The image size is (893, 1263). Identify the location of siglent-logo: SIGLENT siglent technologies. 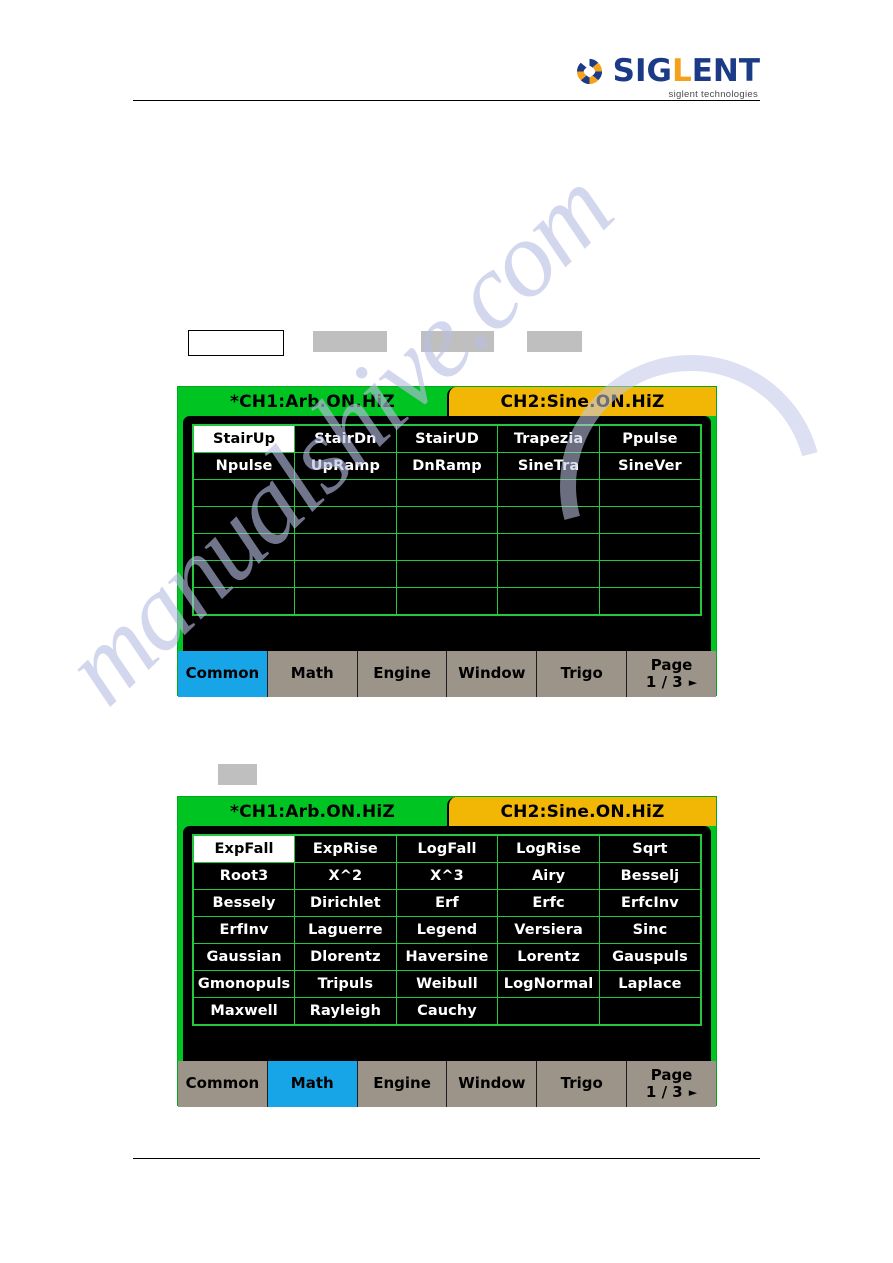
(667, 78).